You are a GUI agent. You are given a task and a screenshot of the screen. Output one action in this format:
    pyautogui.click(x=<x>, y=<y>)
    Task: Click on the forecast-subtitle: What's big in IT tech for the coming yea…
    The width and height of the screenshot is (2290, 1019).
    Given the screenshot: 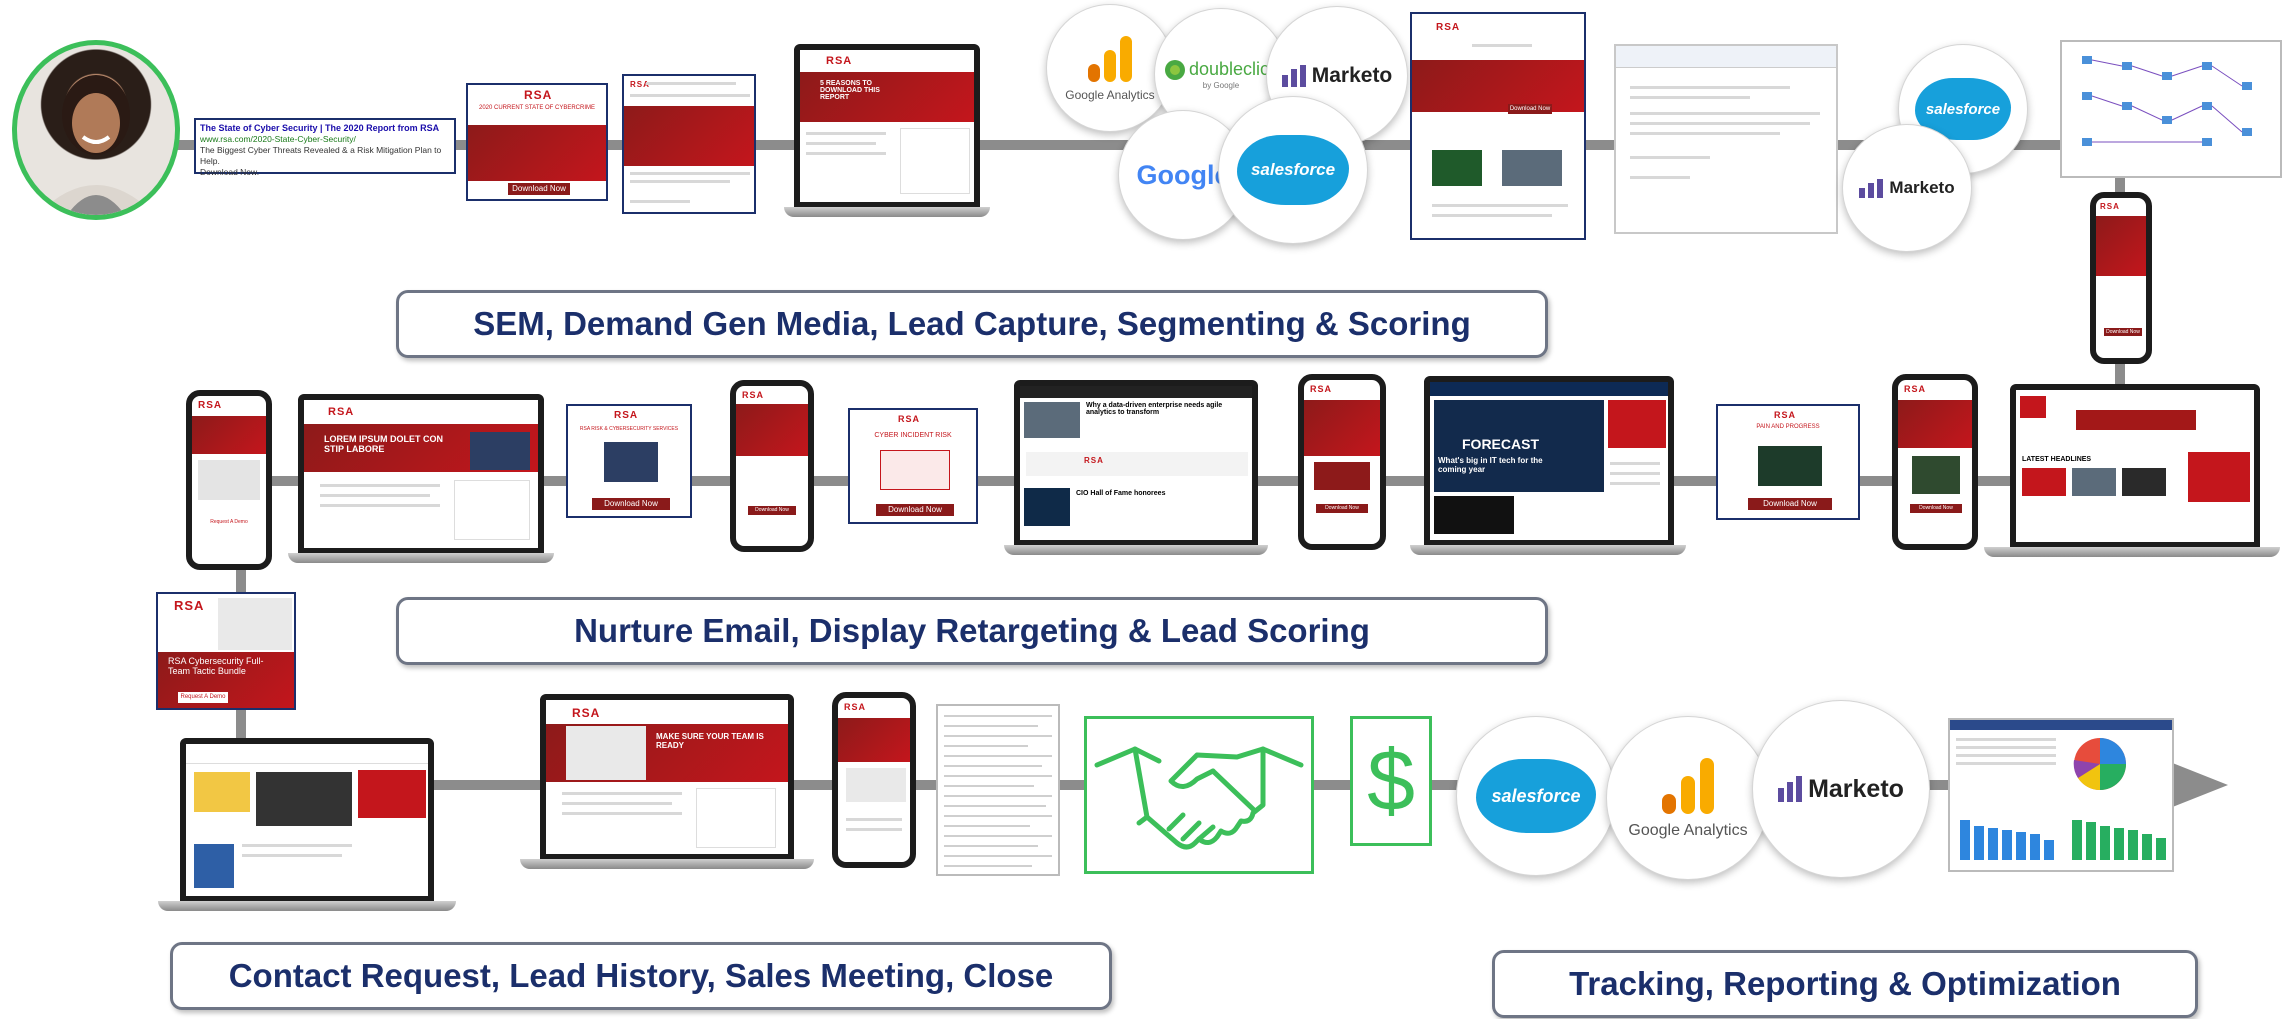 What is the action you would take?
    pyautogui.click(x=1490, y=465)
    